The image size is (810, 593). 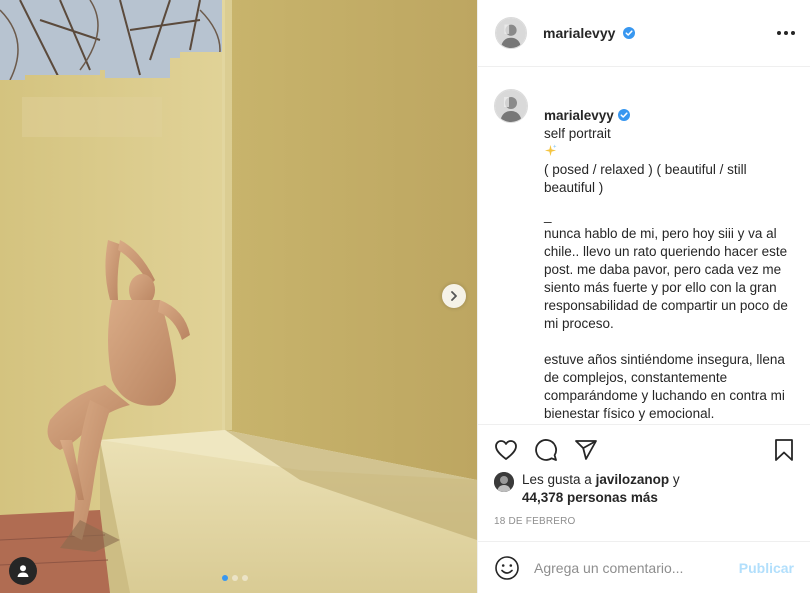 What do you see at coordinates (550, 150) in the screenshot?
I see `sparkles-icon` at bounding box center [550, 150].